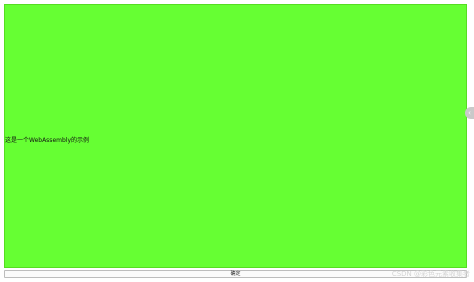 This screenshot has width=474, height=282. I want to click on side-handle-glyph: ‹, so click(469, 113).